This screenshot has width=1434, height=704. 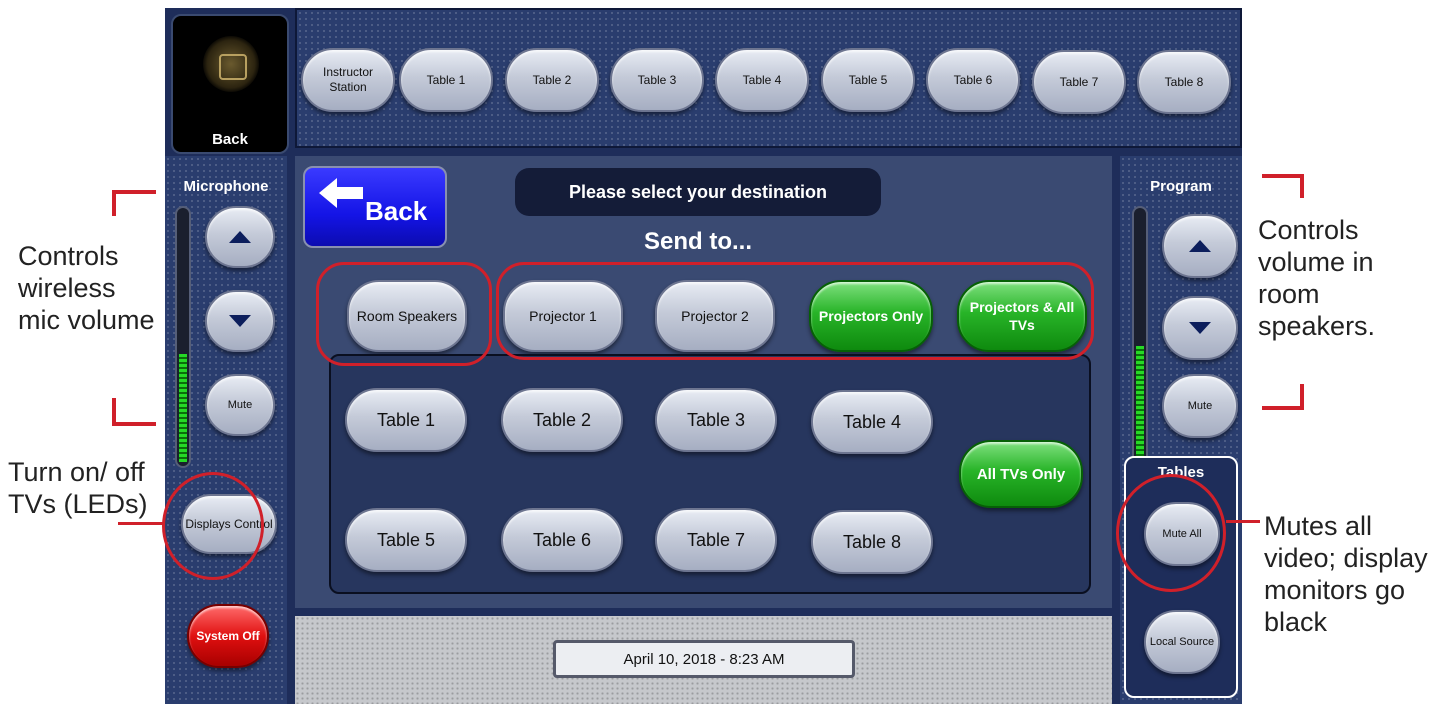 I want to click on annotation-program: Controls volume in room speakers., so click(x=1317, y=278).